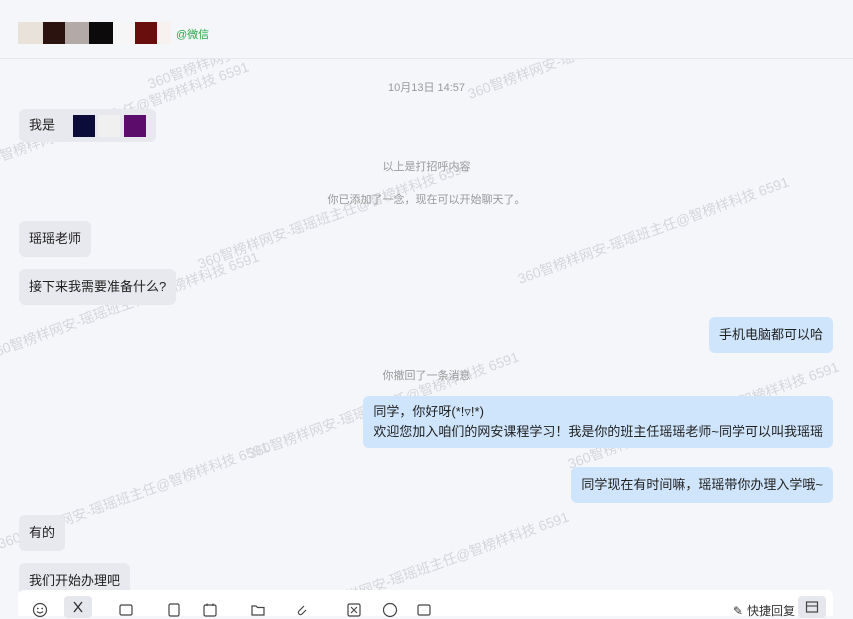 This screenshot has height=619, width=853. What do you see at coordinates (174, 610) in the screenshot?
I see `document-icon` at bounding box center [174, 610].